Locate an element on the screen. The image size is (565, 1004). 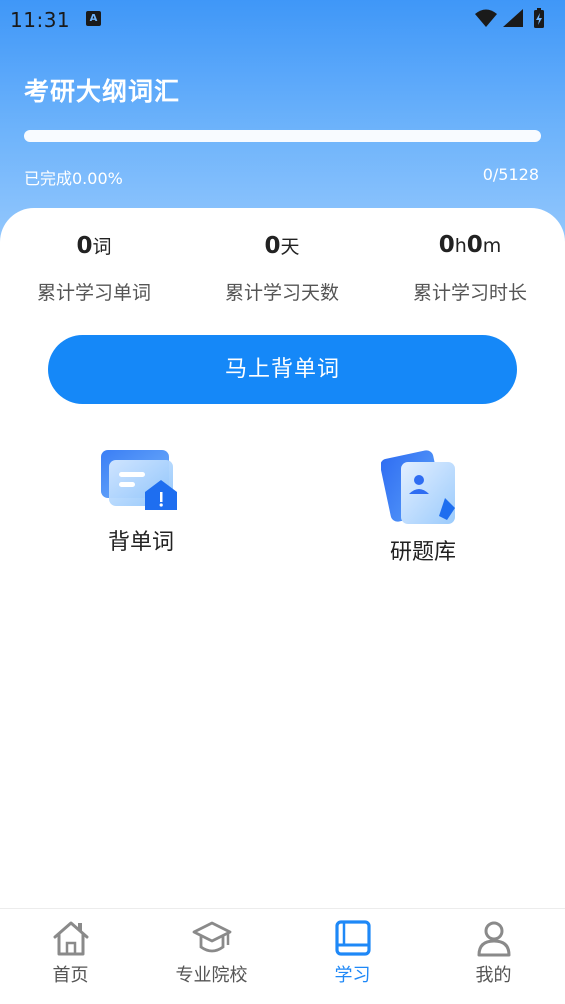
stat-words-label: 累计学习单词 is located at coordinates (93, 293).